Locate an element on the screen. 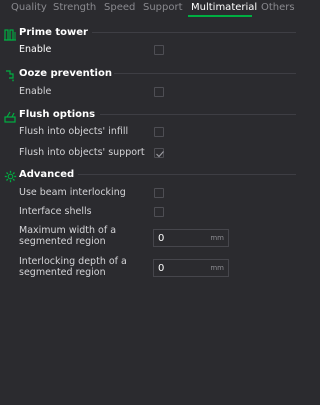 The image size is (320, 405). interlocking-depth-unit: mm is located at coordinates (217, 268).